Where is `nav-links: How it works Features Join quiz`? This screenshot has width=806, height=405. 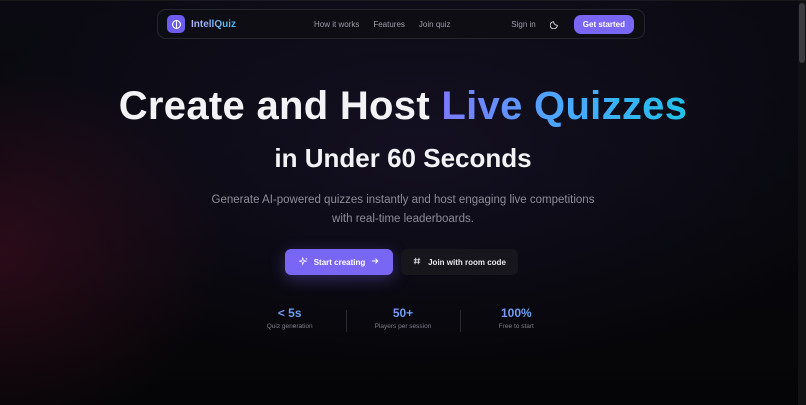
nav-links: How it works Features Join quiz is located at coordinates (382, 24).